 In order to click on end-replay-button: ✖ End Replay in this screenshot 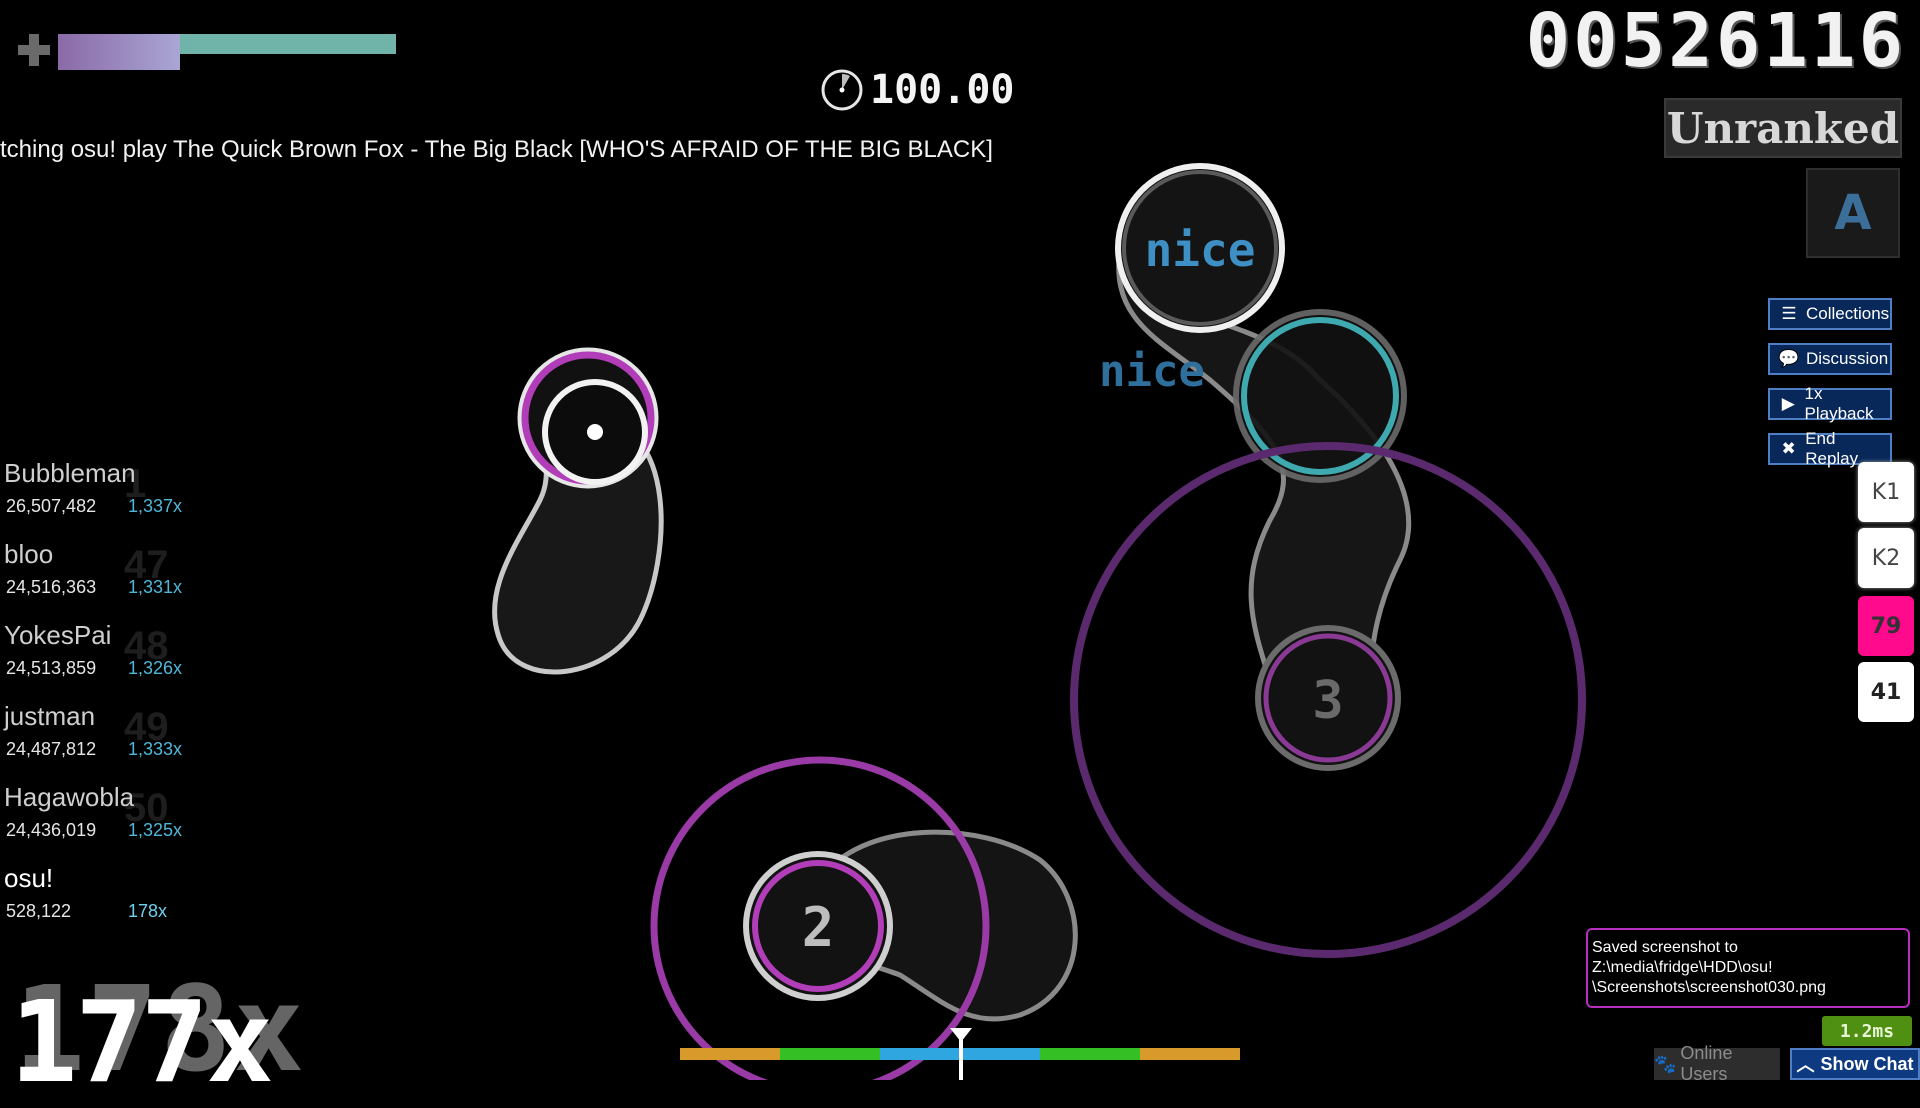, I will do `click(1830, 448)`.